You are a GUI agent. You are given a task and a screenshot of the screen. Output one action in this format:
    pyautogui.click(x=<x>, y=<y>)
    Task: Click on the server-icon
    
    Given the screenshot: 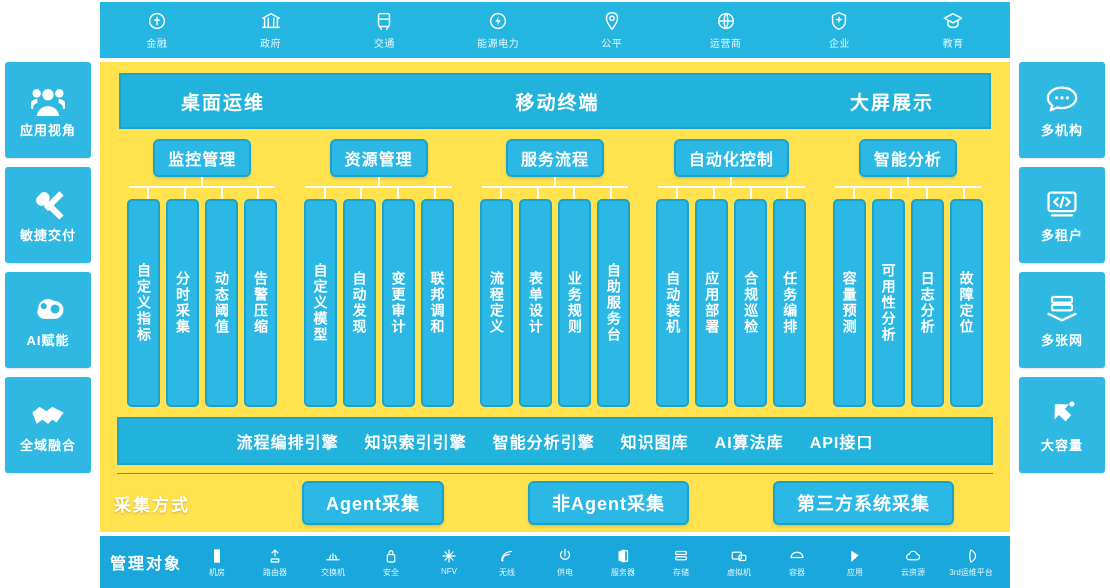 What is the action you would take?
    pyautogui.click(x=623, y=556)
    